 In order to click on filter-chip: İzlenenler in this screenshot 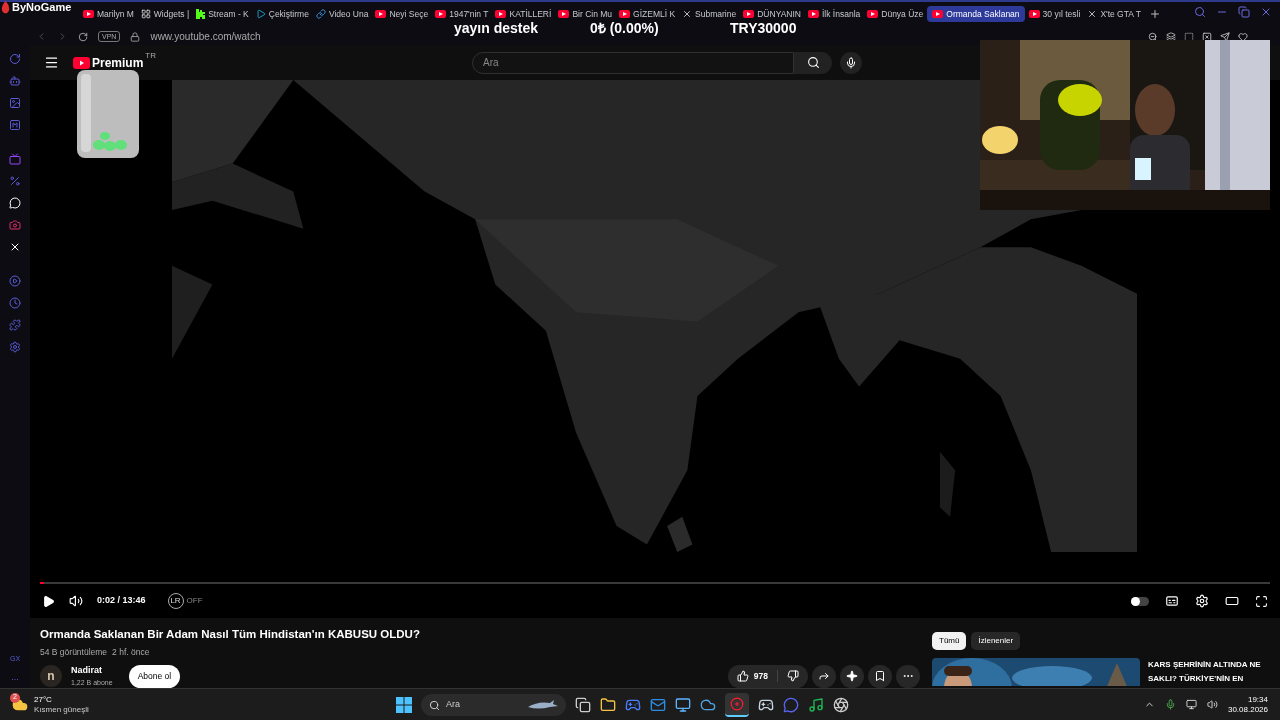, I will do `click(996, 641)`.